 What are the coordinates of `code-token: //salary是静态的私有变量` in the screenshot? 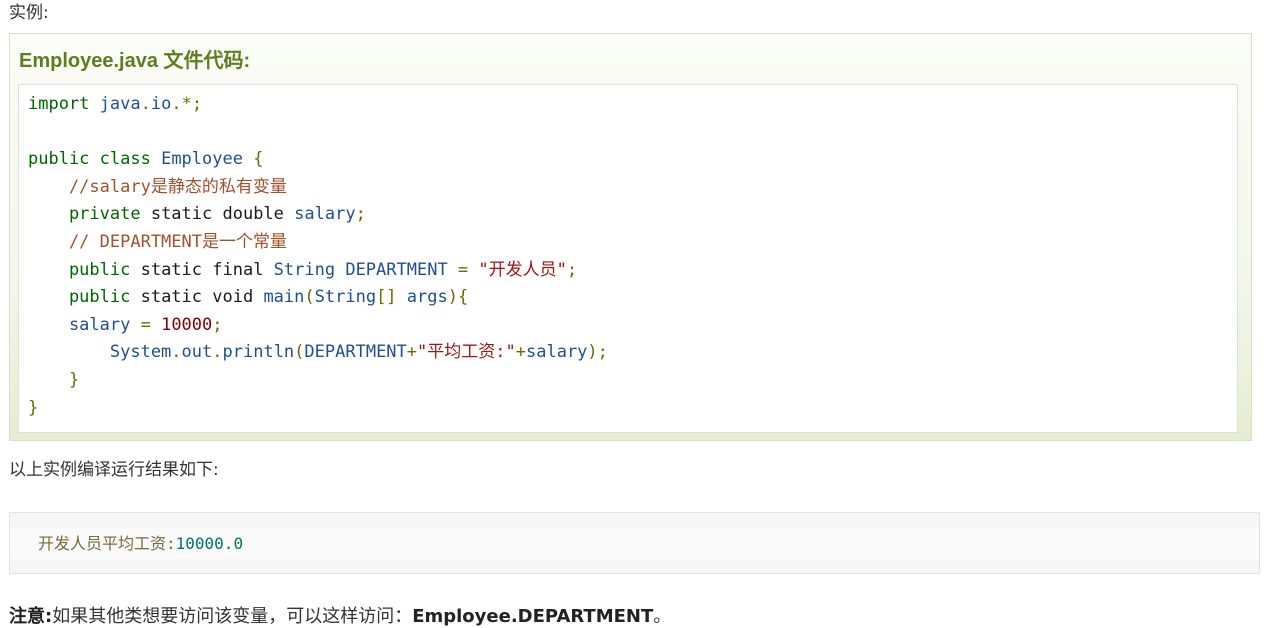 It's located at (157, 186).